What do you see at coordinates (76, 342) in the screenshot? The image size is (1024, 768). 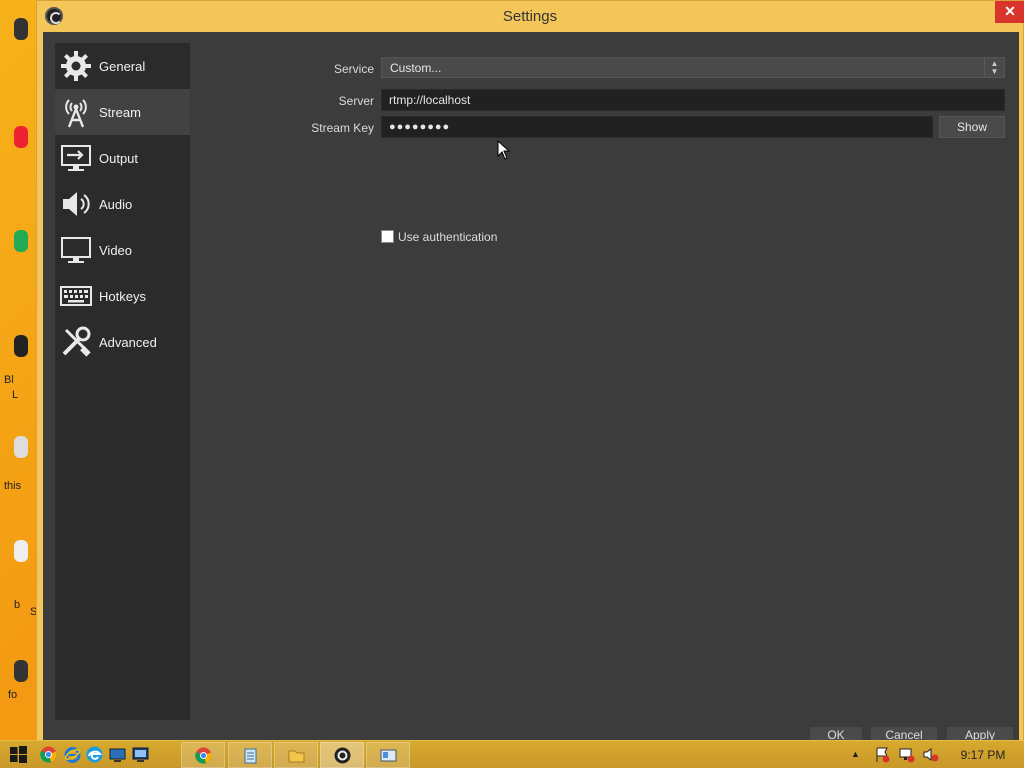 I see `tools-icon` at bounding box center [76, 342].